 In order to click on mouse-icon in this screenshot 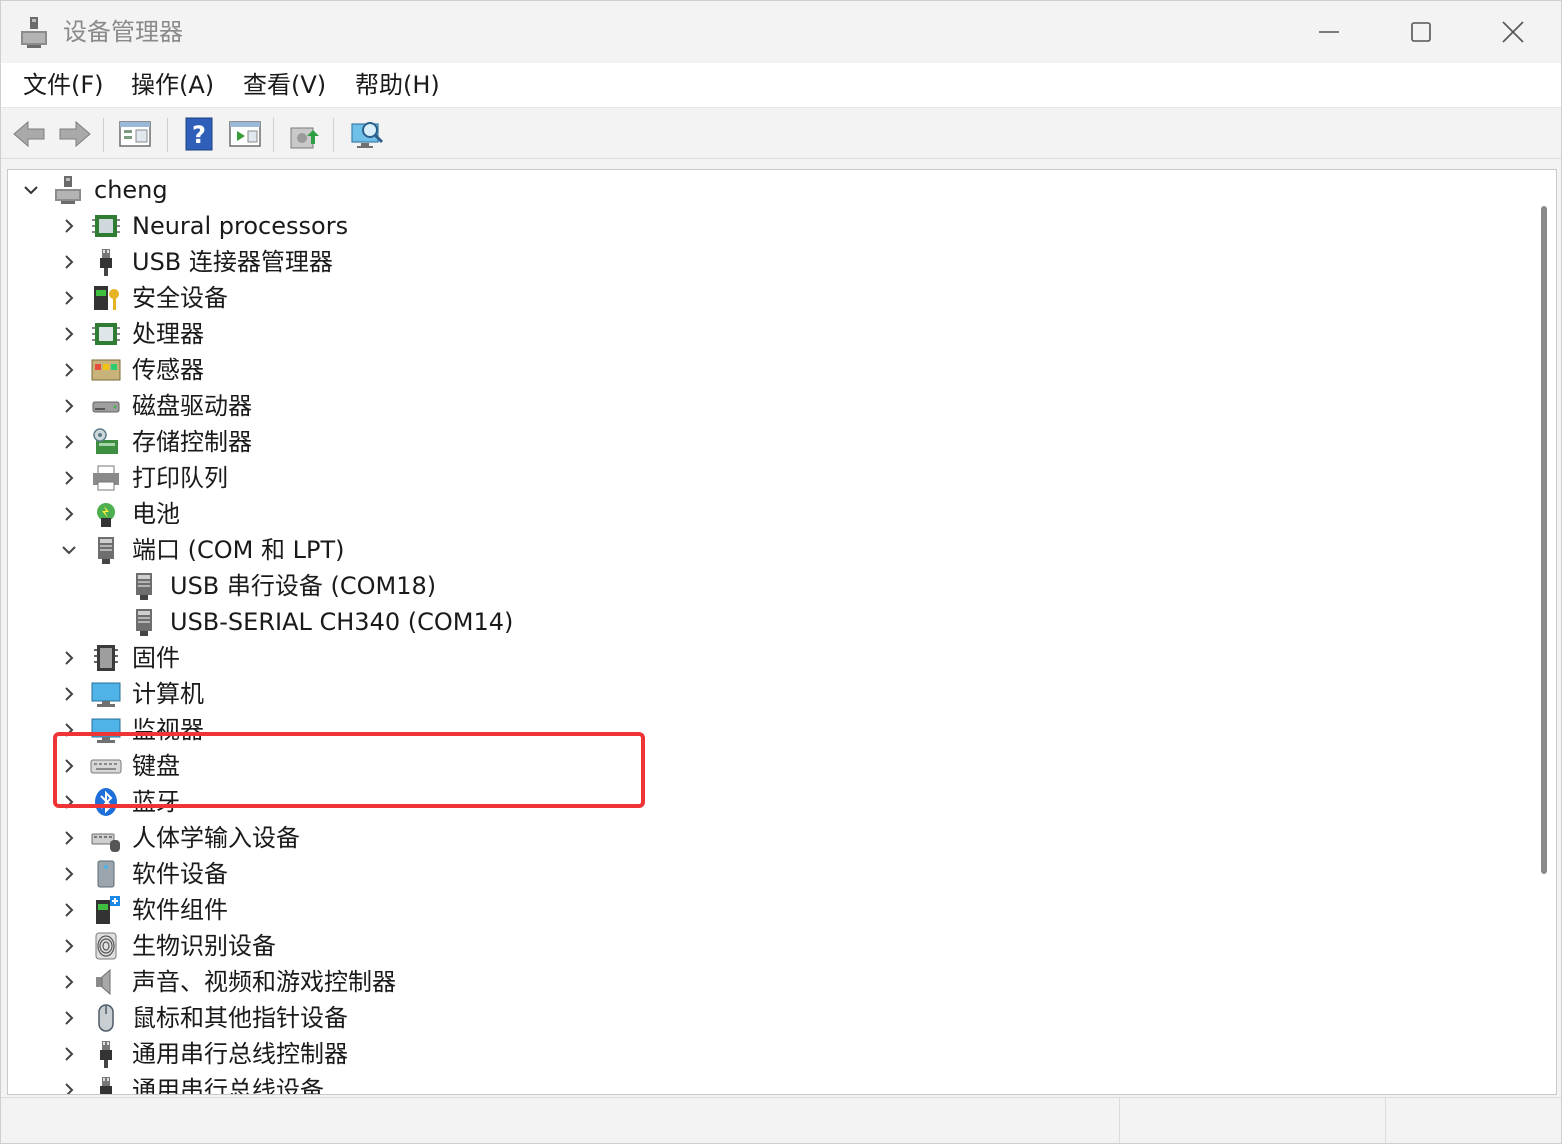, I will do `click(106, 1018)`.